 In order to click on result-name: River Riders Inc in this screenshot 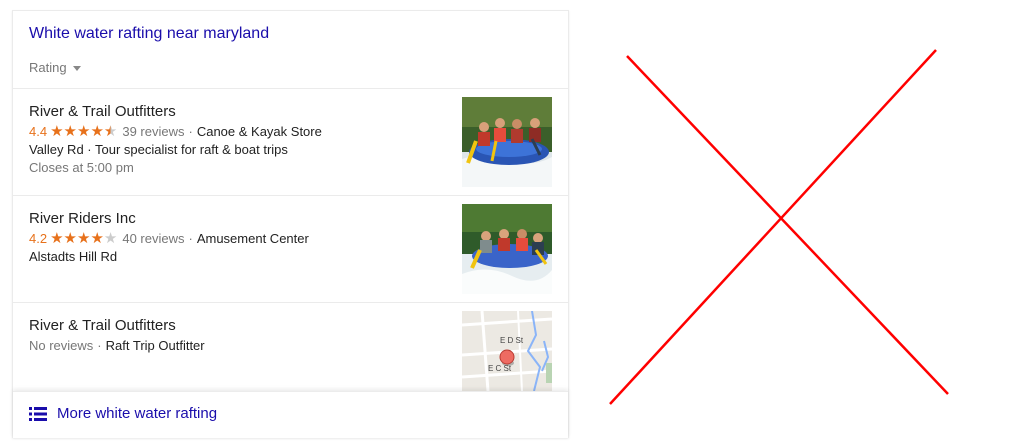, I will do `click(82, 218)`.